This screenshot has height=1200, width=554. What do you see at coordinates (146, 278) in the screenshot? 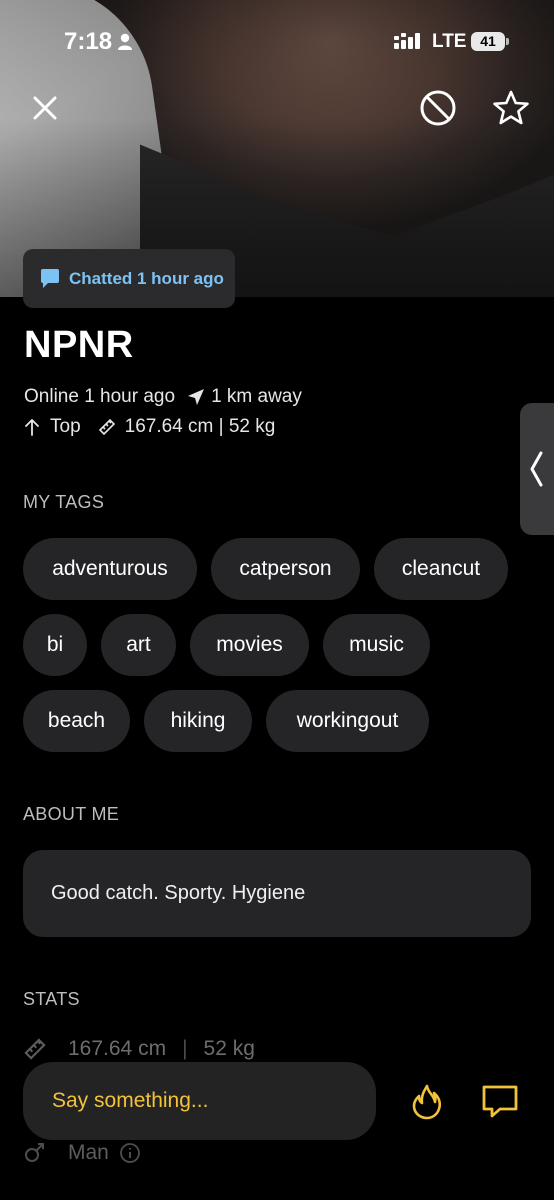
I see `chatted-label: Chatted 1 hour ago` at bounding box center [146, 278].